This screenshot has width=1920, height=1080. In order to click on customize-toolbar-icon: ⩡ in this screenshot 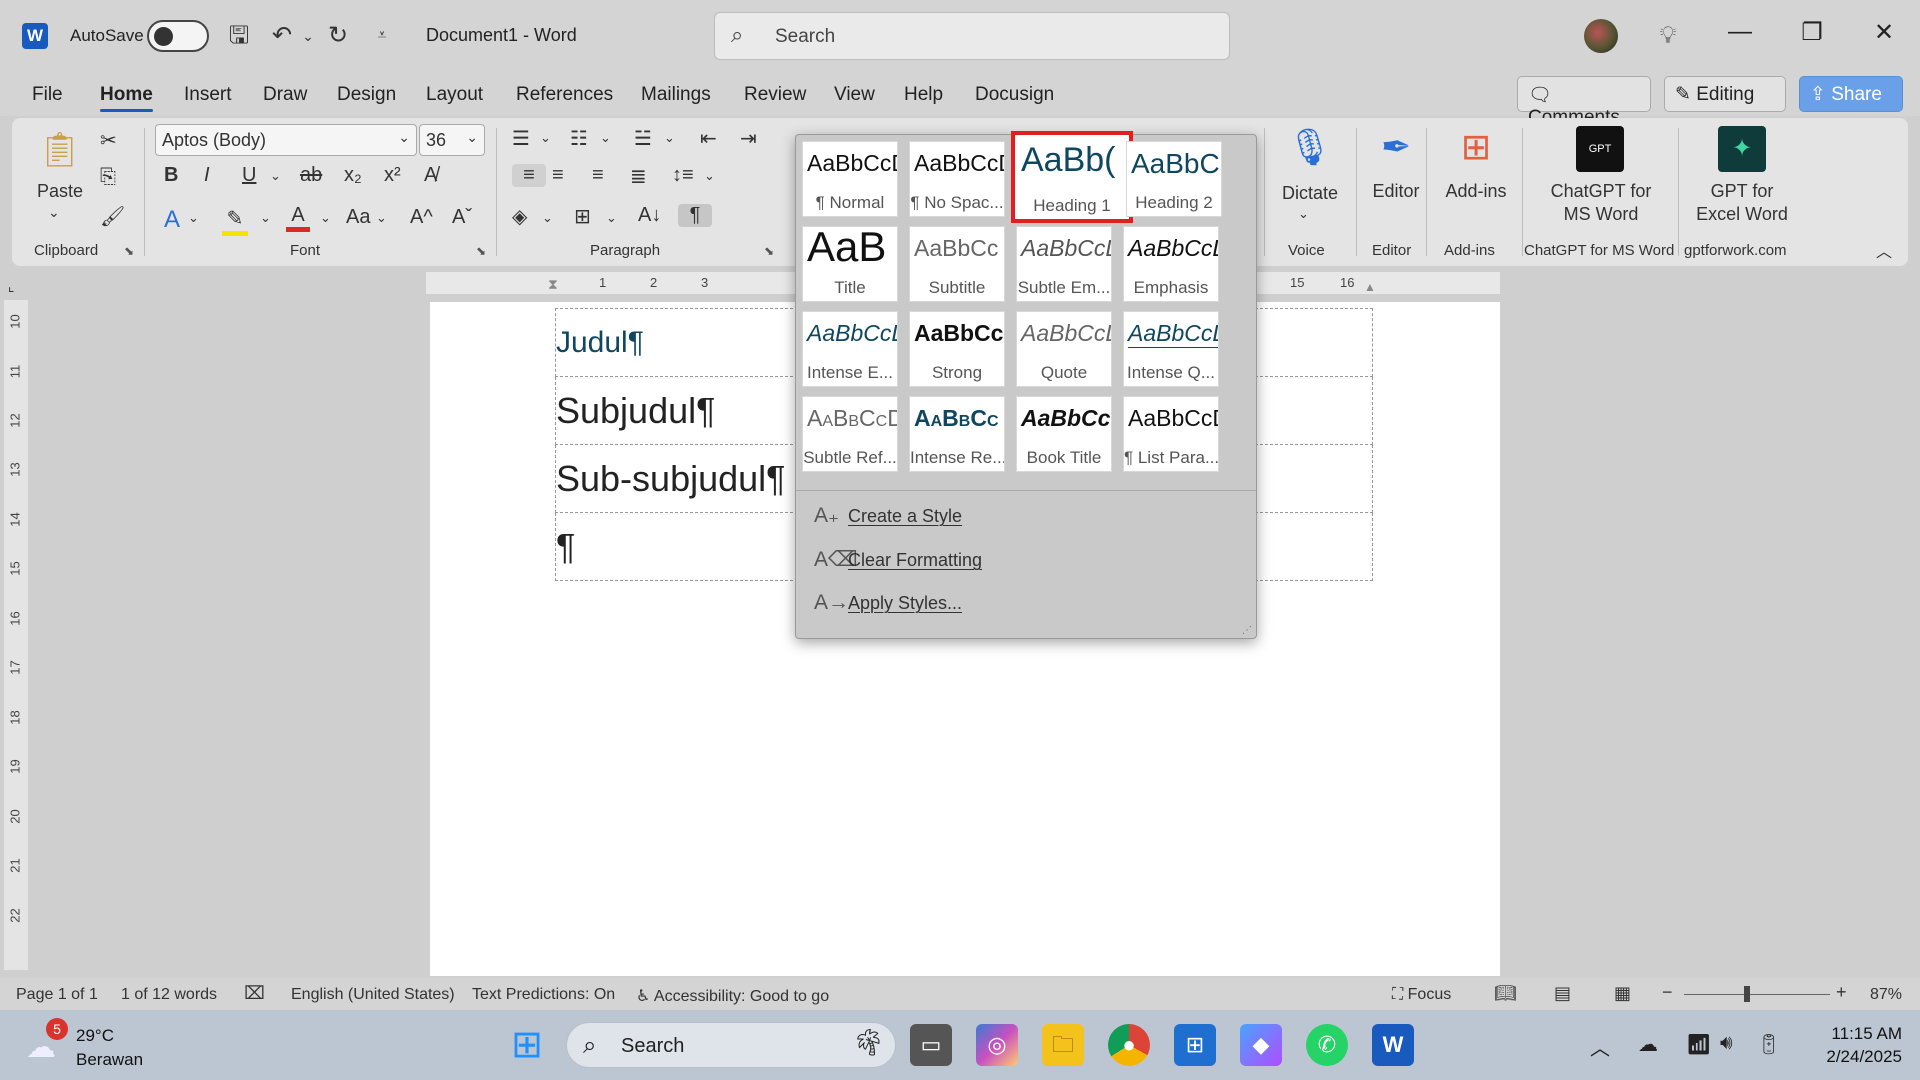, I will do `click(382, 36)`.